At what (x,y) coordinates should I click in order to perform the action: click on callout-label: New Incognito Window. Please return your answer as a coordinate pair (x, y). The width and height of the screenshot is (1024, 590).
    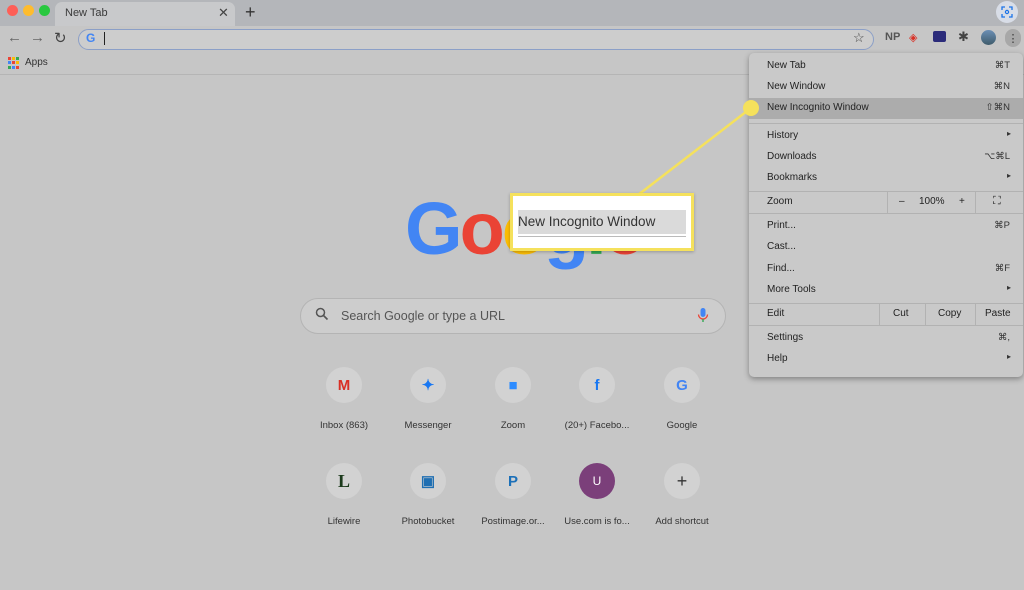
    Looking at the image, I should click on (587, 221).